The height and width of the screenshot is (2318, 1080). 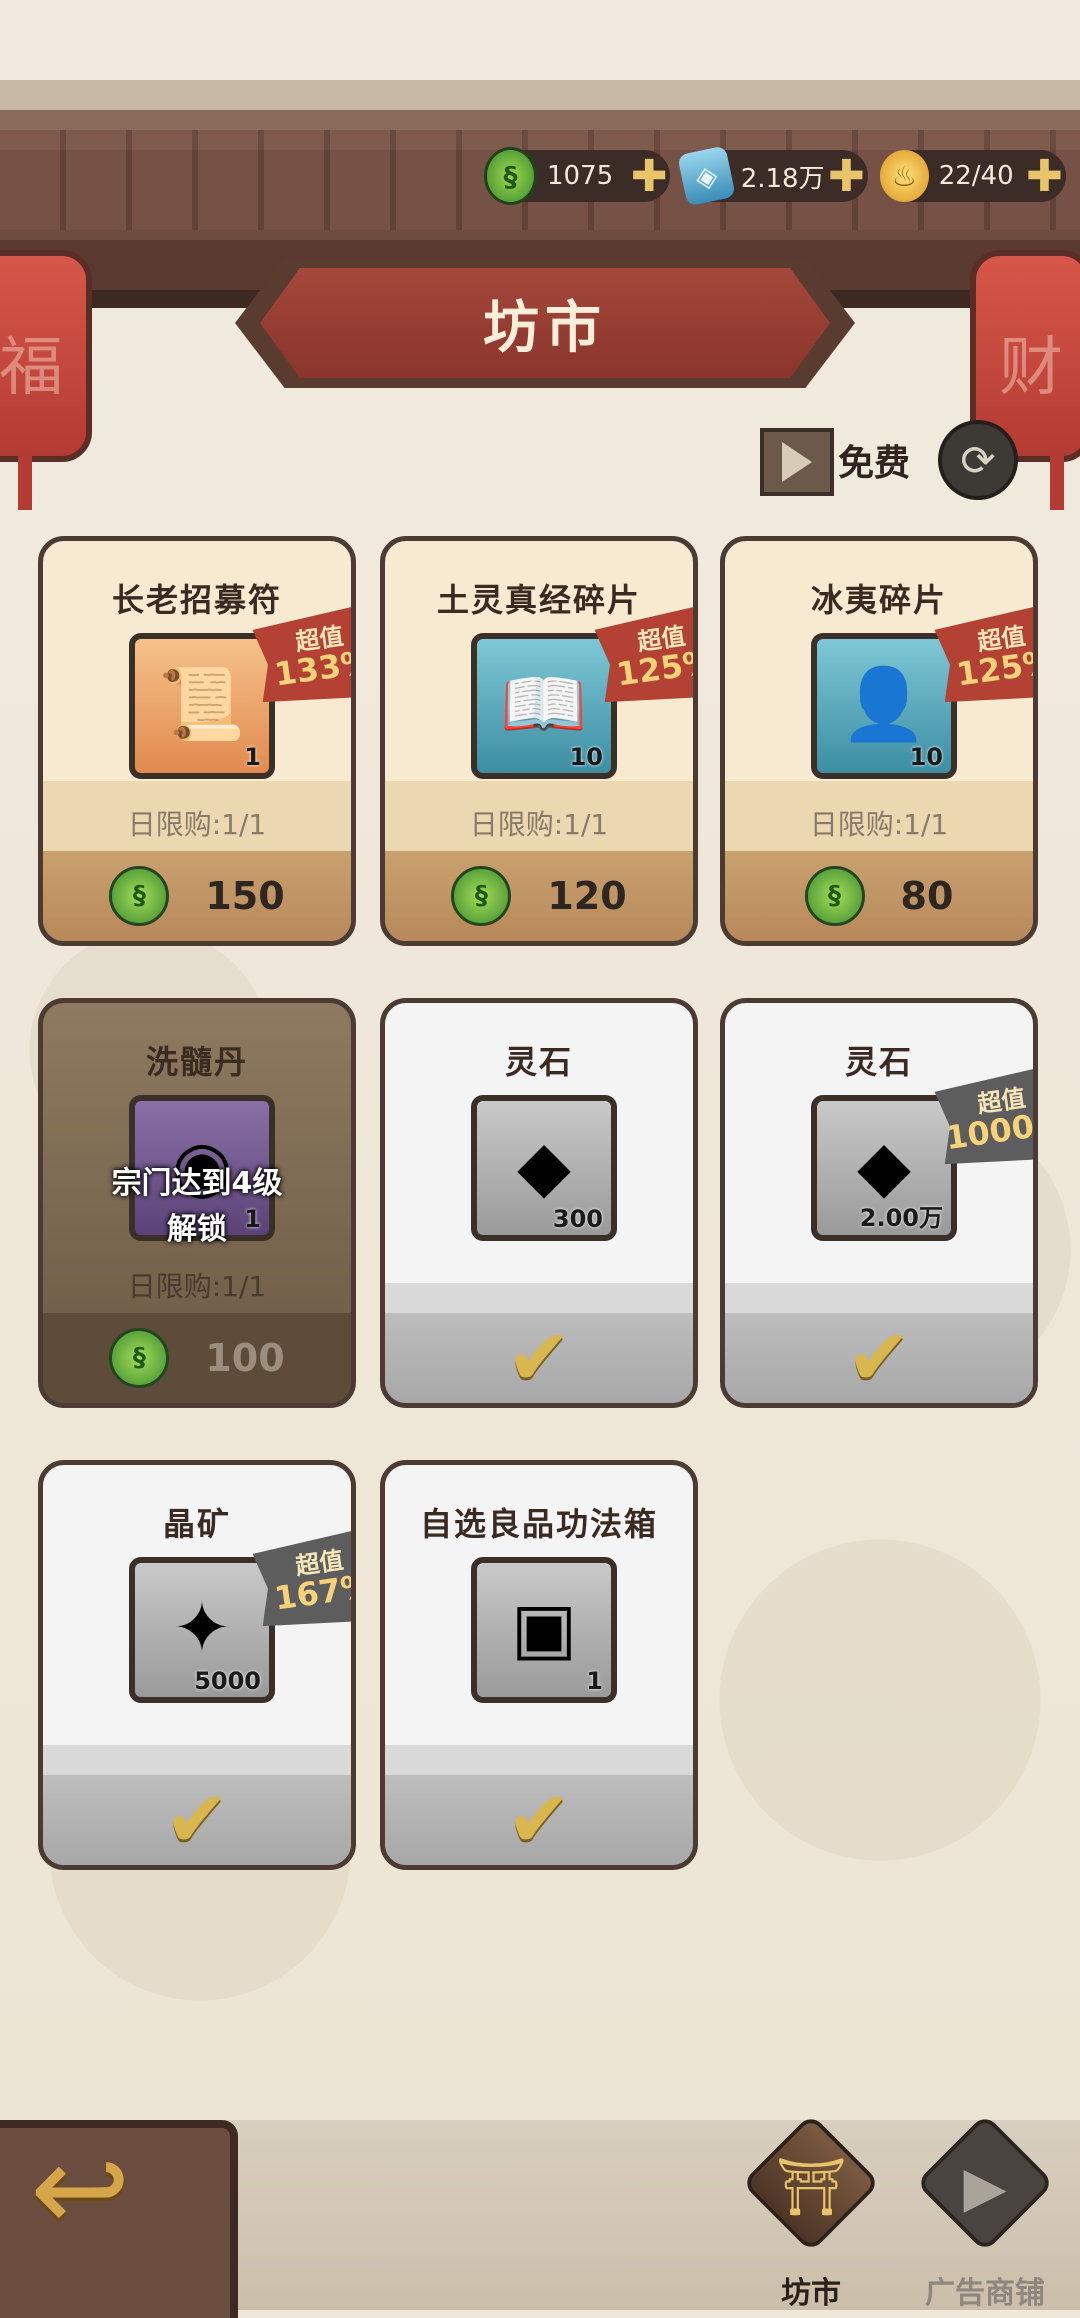 What do you see at coordinates (580, 176) in the screenshot?
I see `currency-value: 1075` at bounding box center [580, 176].